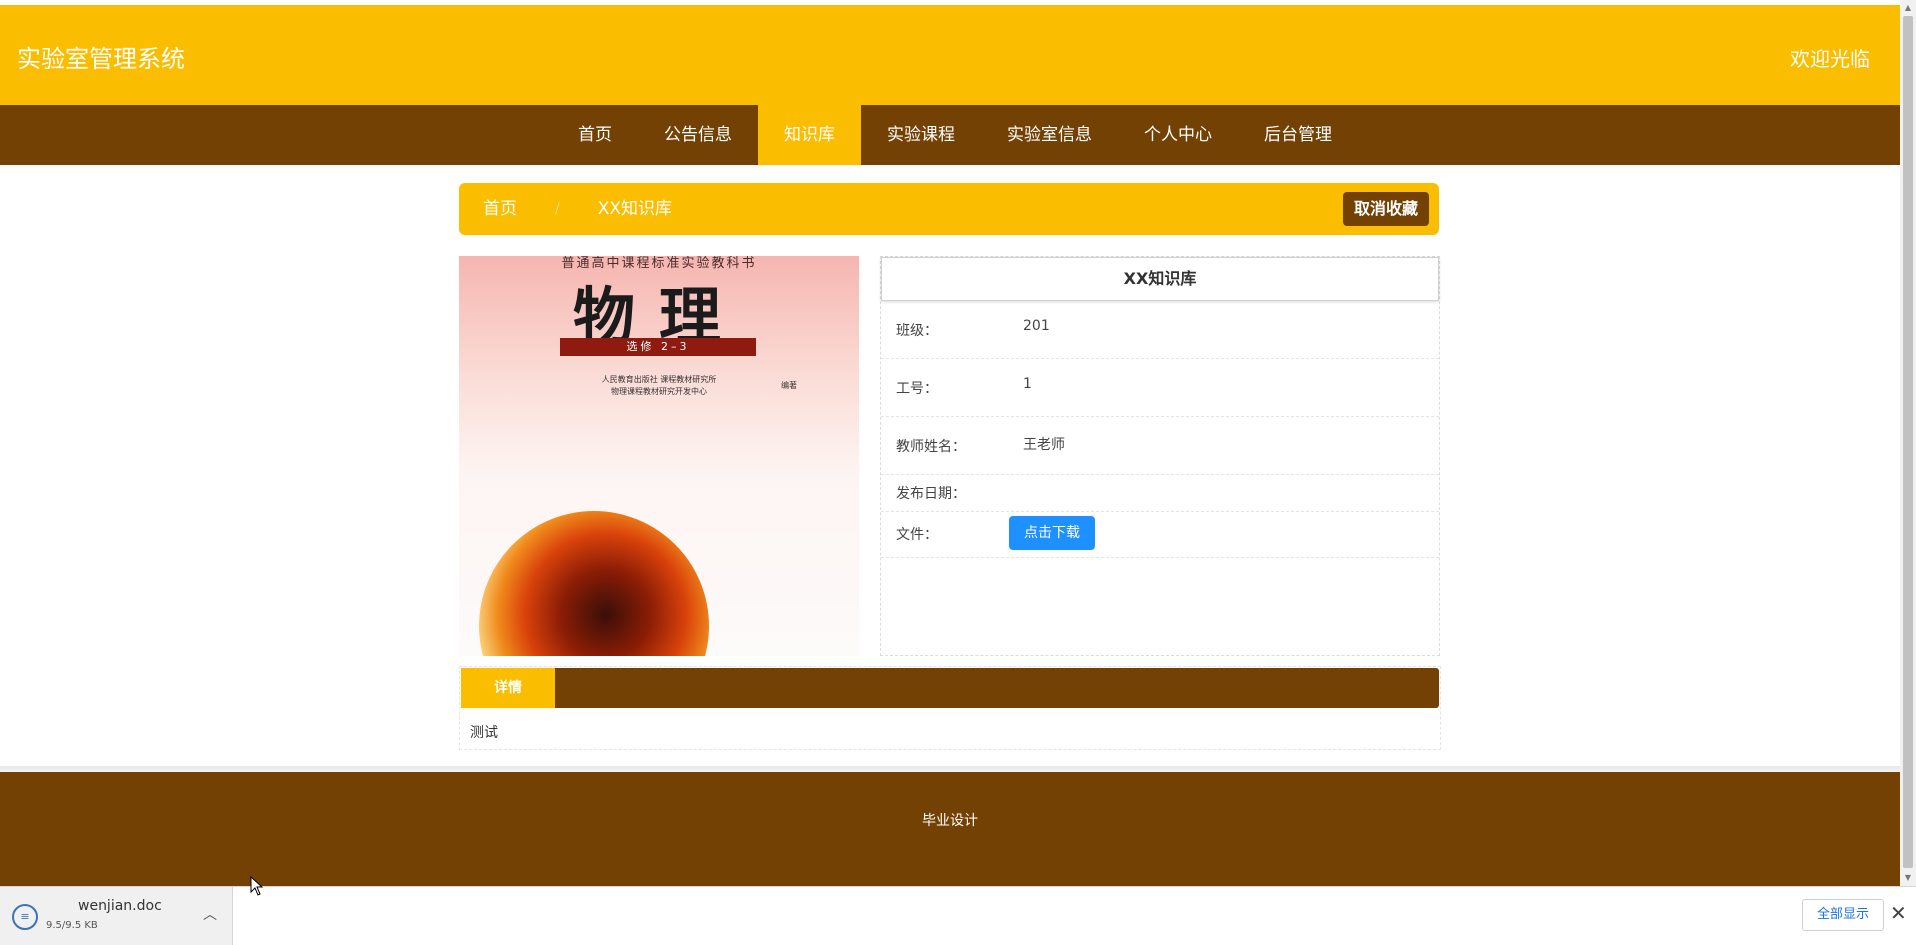 Image resolution: width=1916 pixels, height=945 pixels. I want to click on site-title: 实验室管理系统, so click(101, 56).